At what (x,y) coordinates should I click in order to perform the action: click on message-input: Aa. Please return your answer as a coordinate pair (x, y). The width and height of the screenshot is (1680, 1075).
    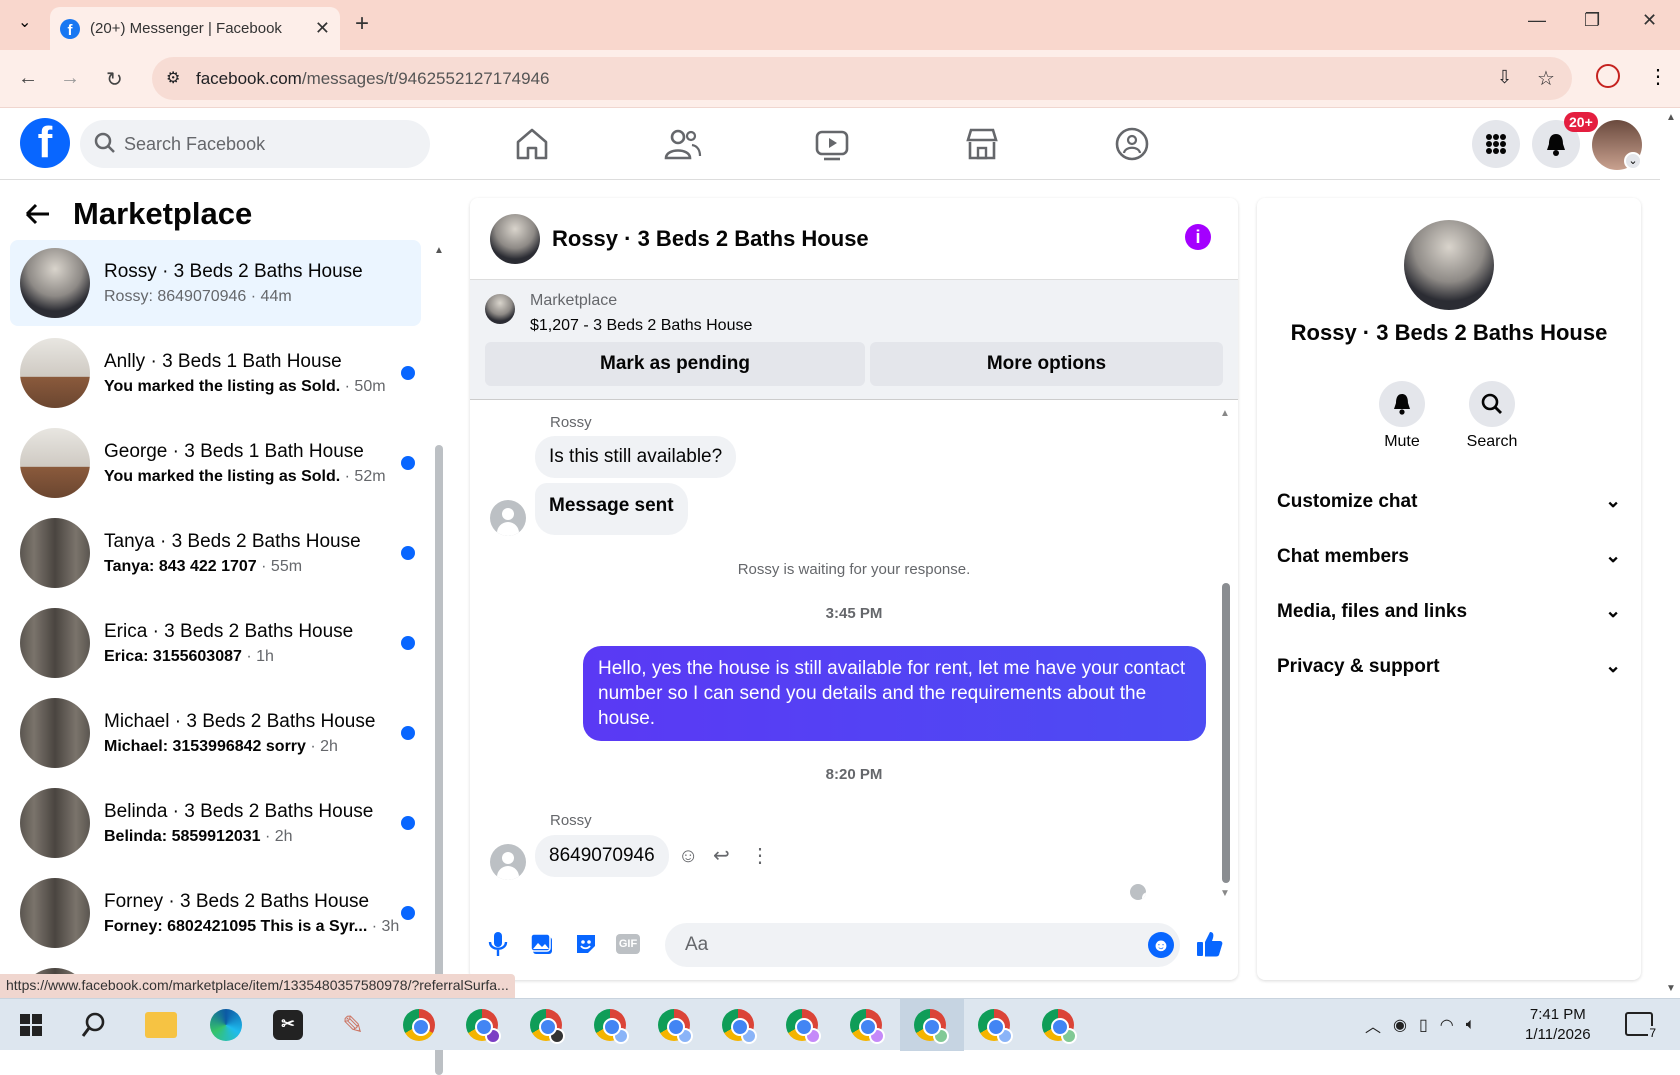
    Looking at the image, I should click on (922, 945).